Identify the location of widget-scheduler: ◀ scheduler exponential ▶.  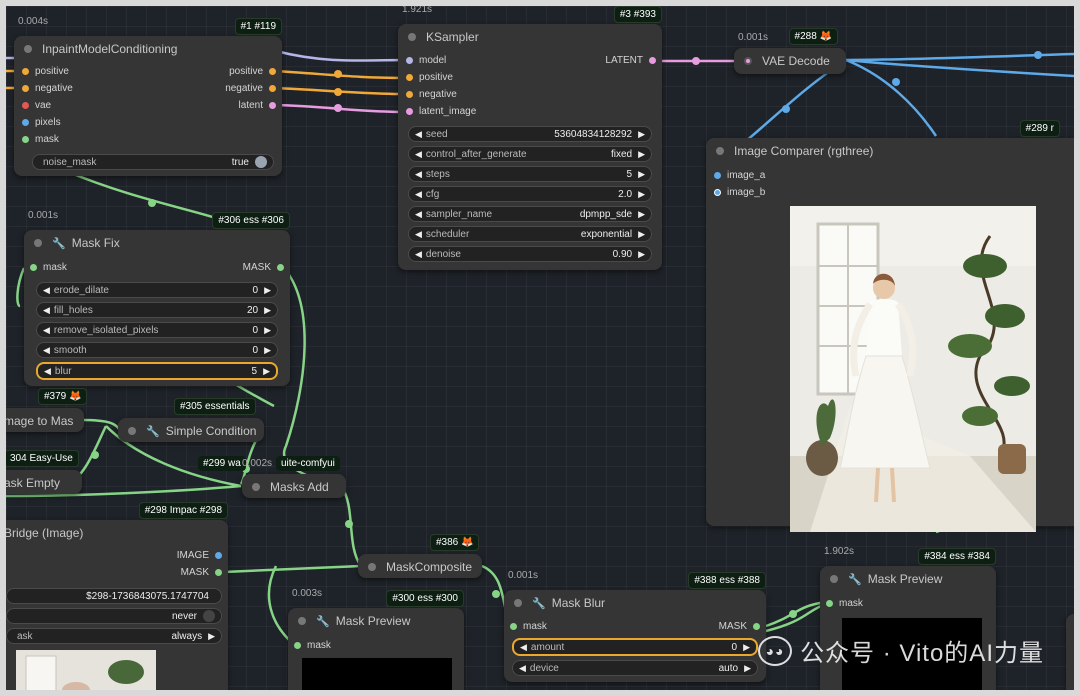
(530, 234).